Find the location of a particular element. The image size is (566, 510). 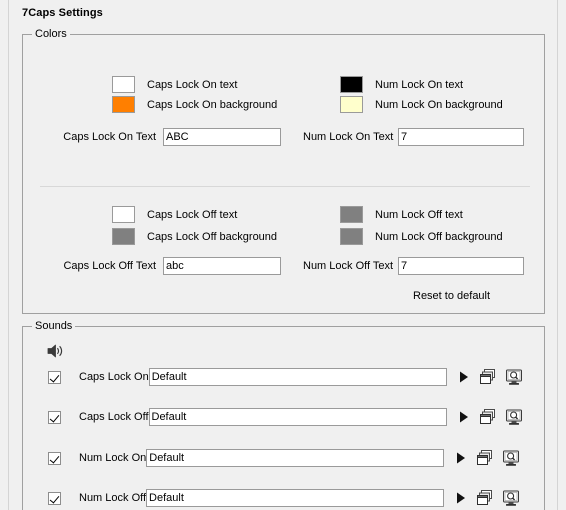

caps-lock-off-text-field-label: Caps Lock Off Text is located at coordinates (109, 266).